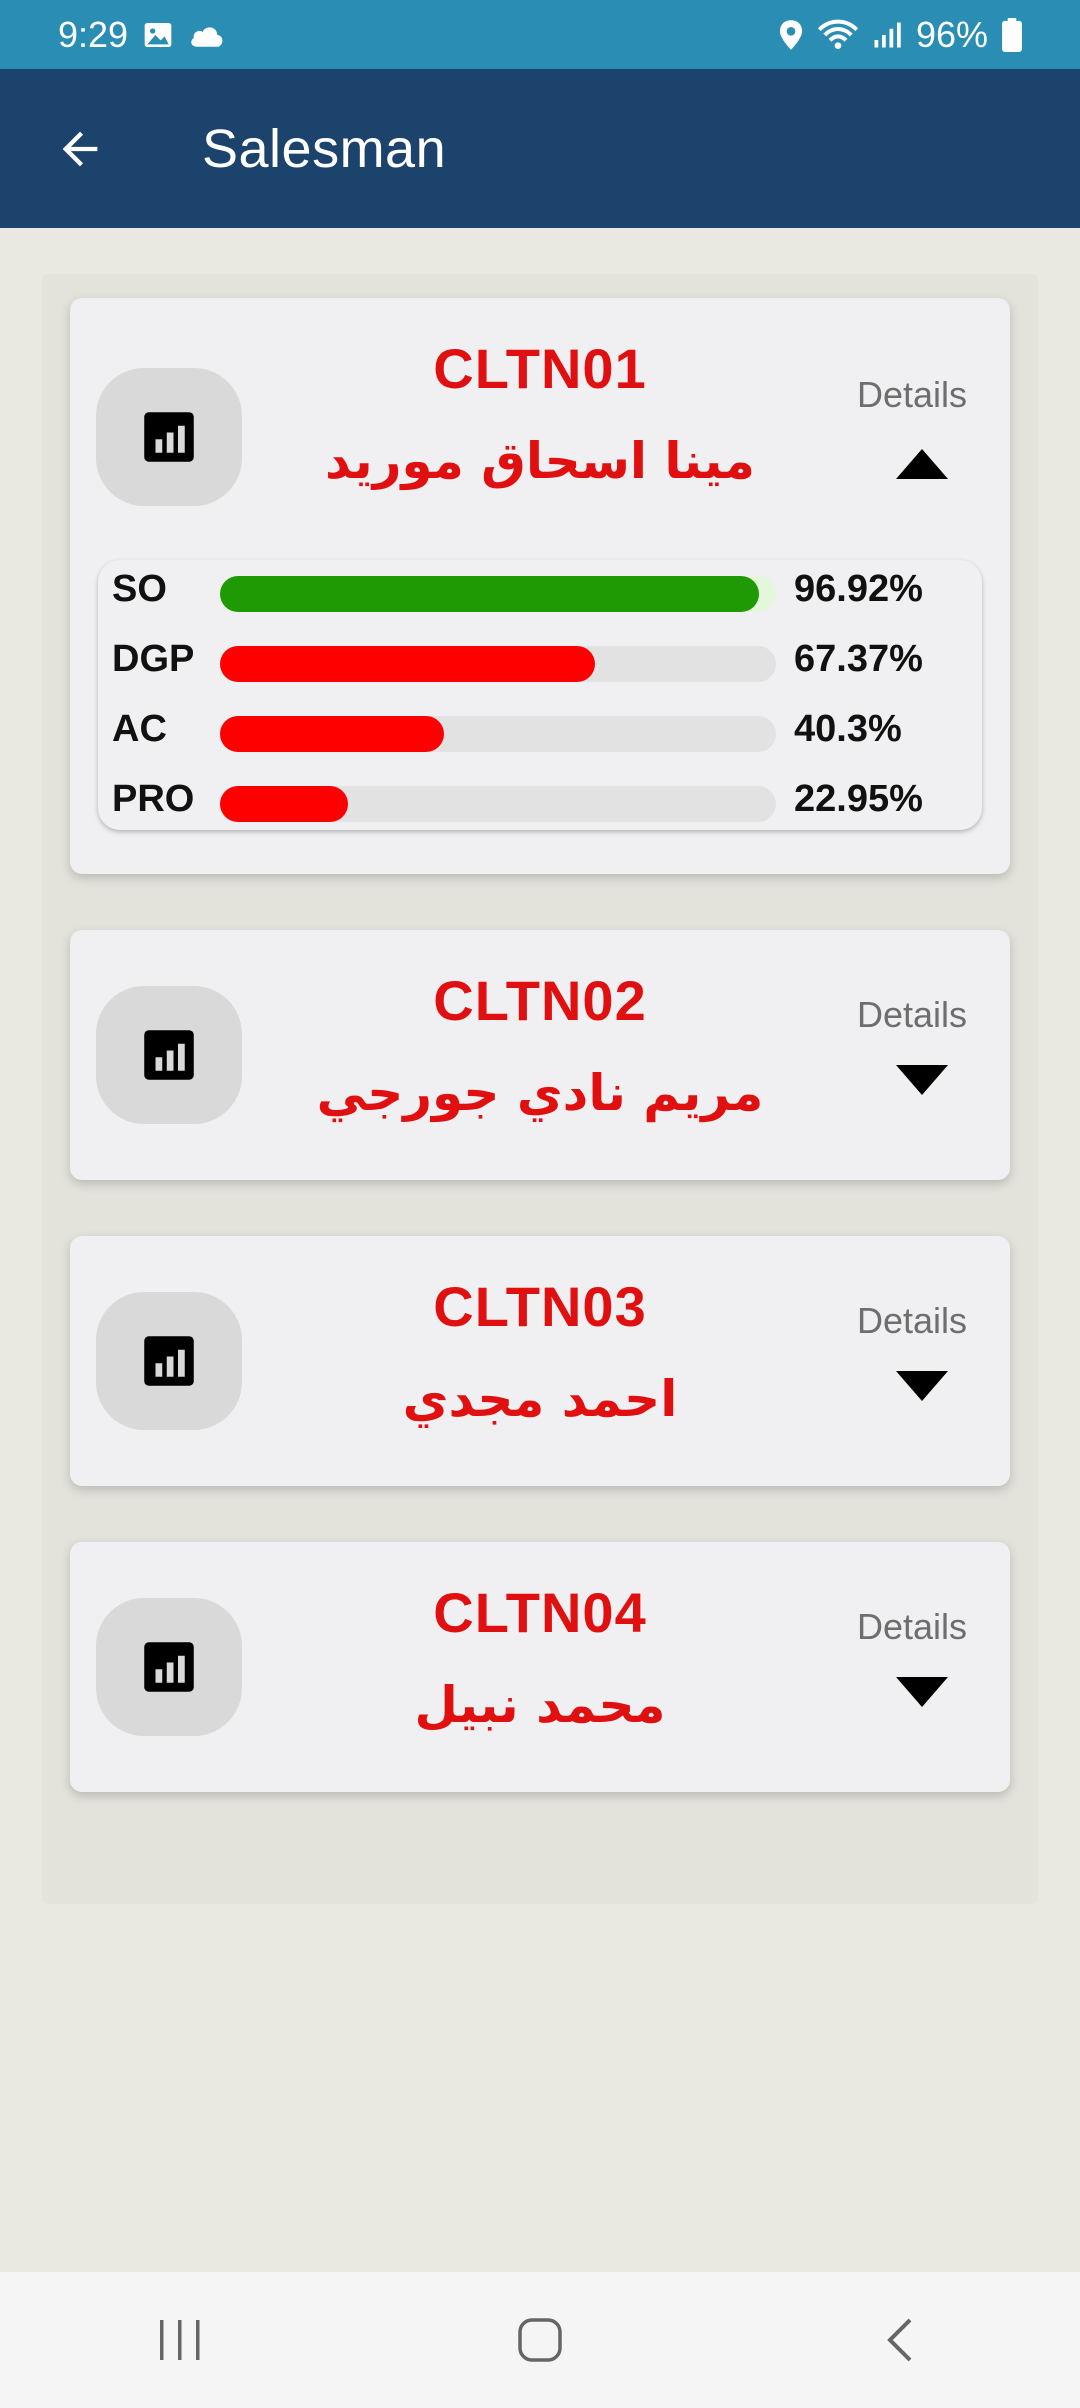 The image size is (1080, 2408). I want to click on back-button, so click(80, 149).